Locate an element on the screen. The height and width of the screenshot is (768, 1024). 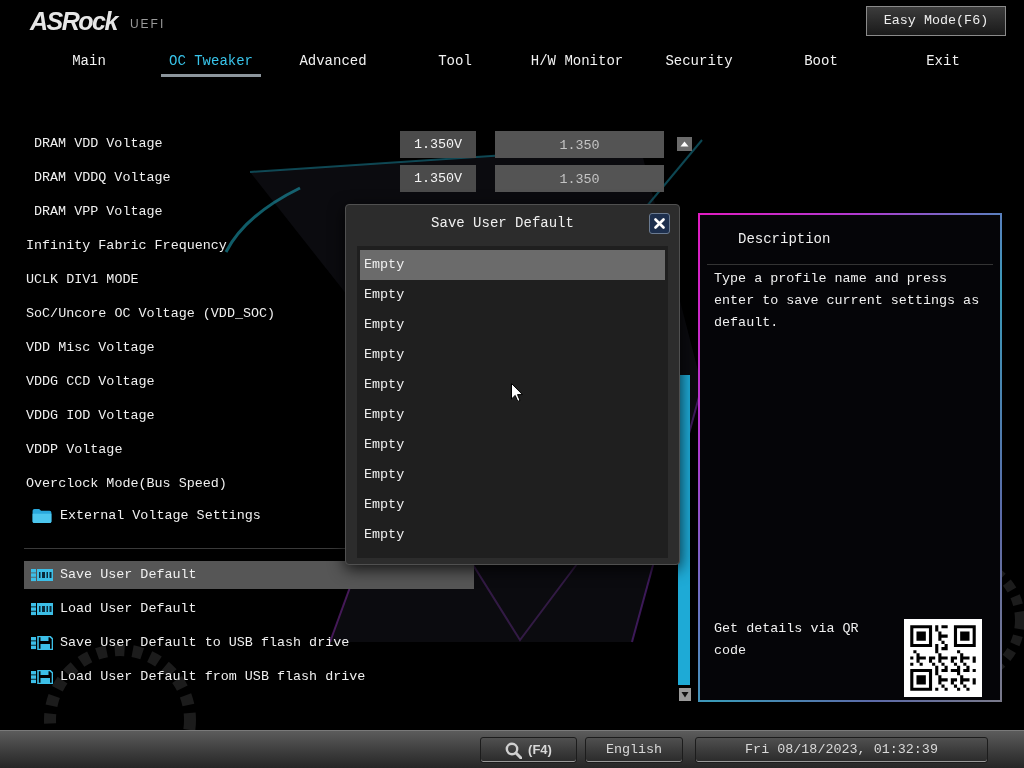
setting-label: UCLK DIV1 MODE is located at coordinates (82, 280).